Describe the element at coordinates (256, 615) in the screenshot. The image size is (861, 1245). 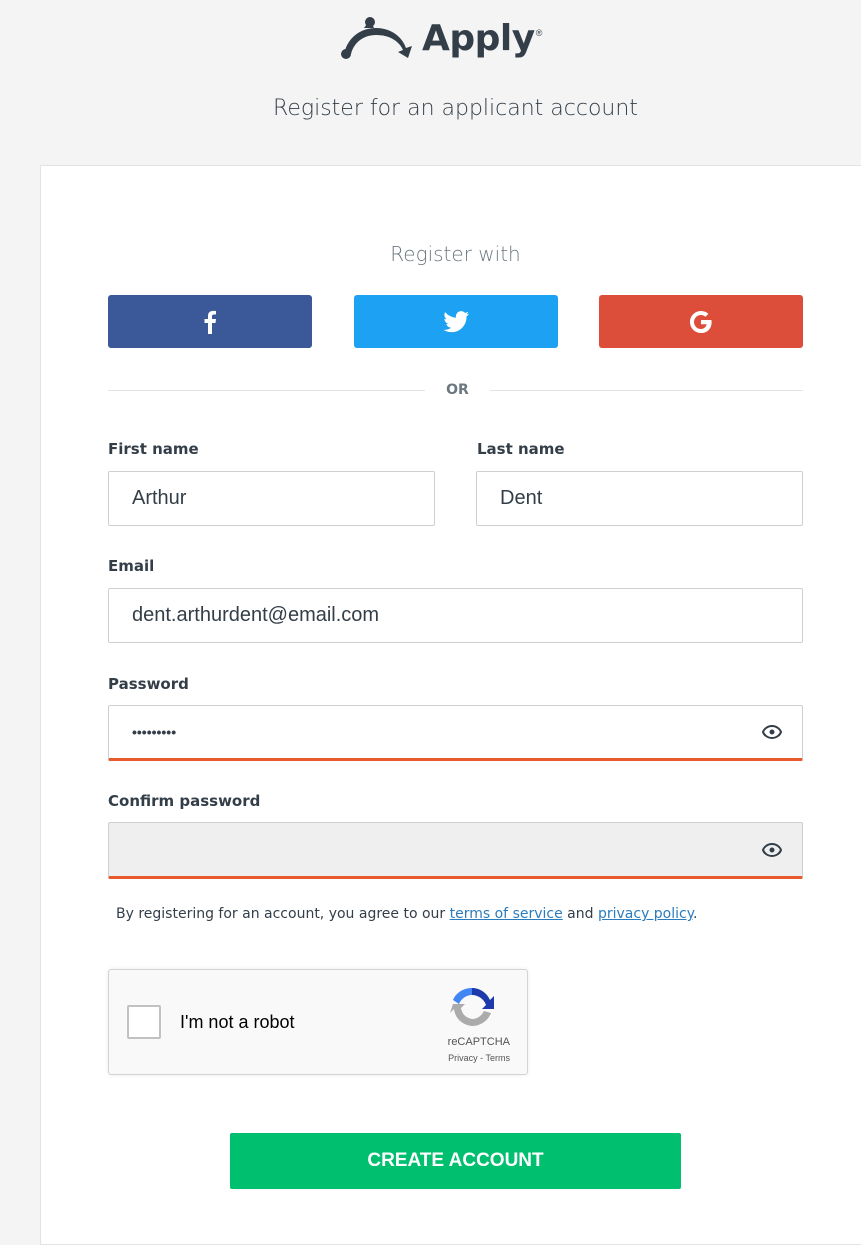
I see `email-value: dent.arthurdent@email.com` at that location.